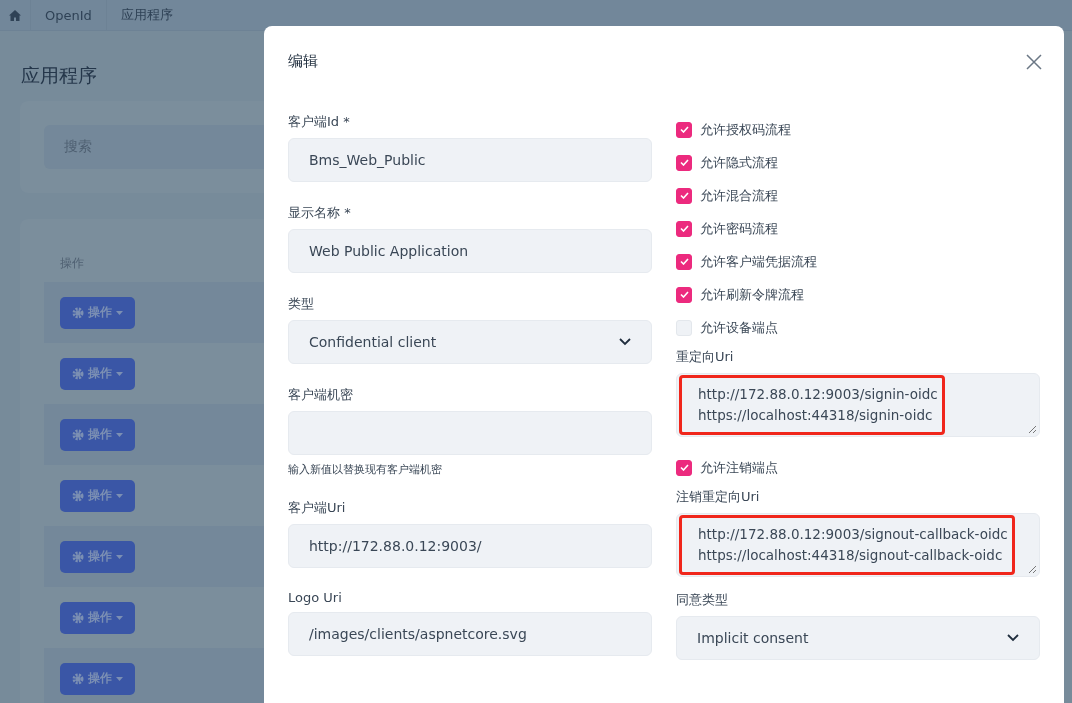 The image size is (1072, 703). I want to click on breadcrumb-item: OpenId, so click(68, 15).